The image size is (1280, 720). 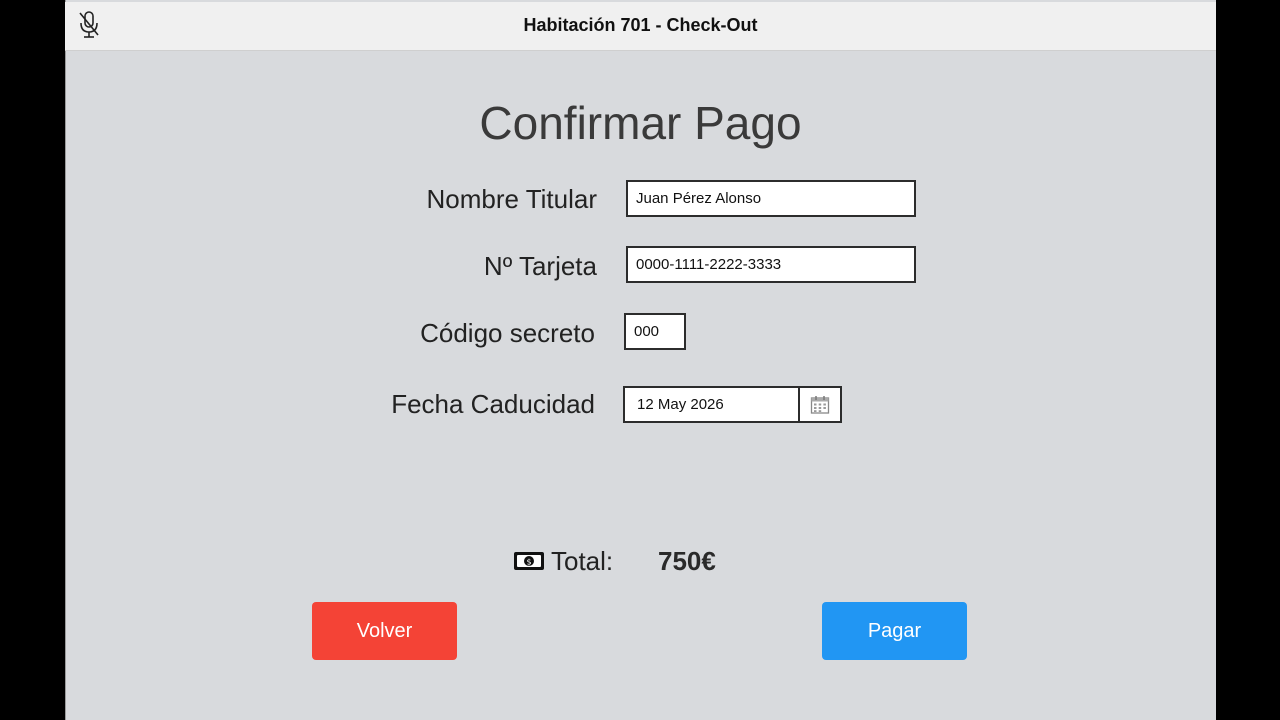 I want to click on expiry-date-picker, so click(x=732, y=404).